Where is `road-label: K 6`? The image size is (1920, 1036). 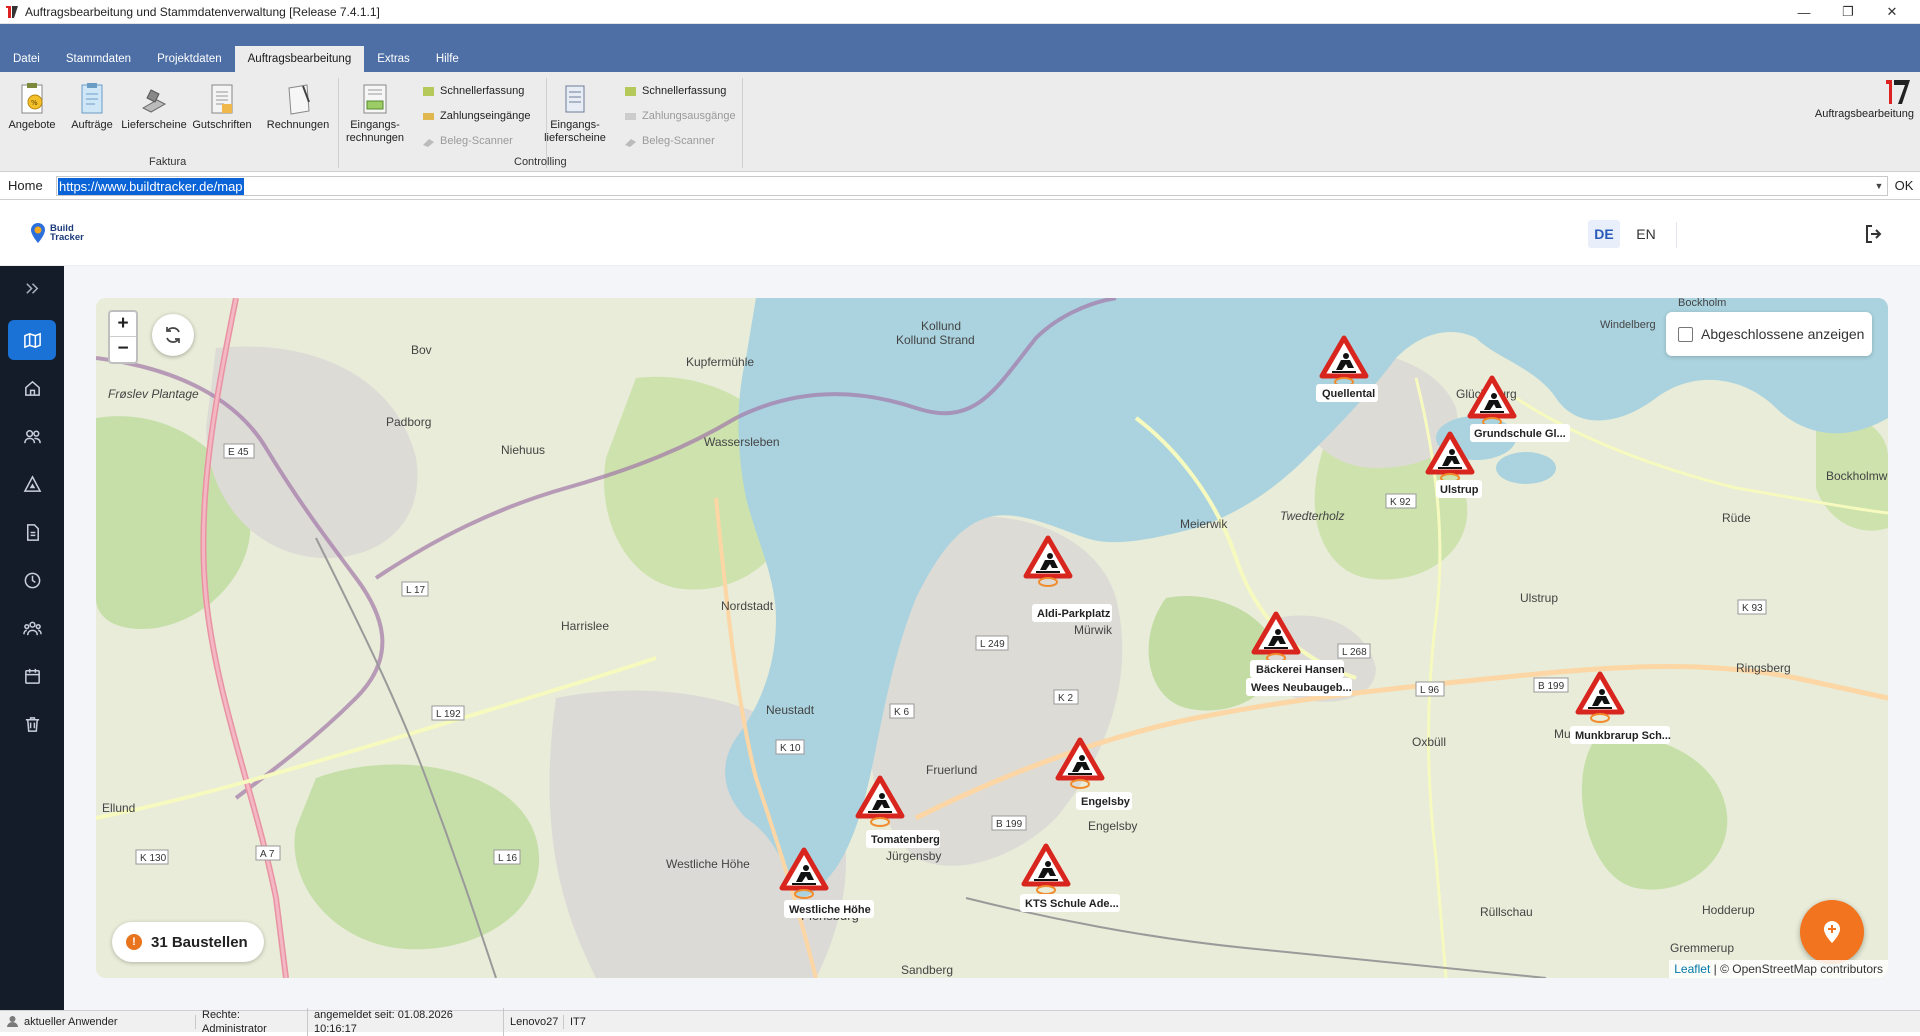
road-label: K 6 is located at coordinates (902, 711).